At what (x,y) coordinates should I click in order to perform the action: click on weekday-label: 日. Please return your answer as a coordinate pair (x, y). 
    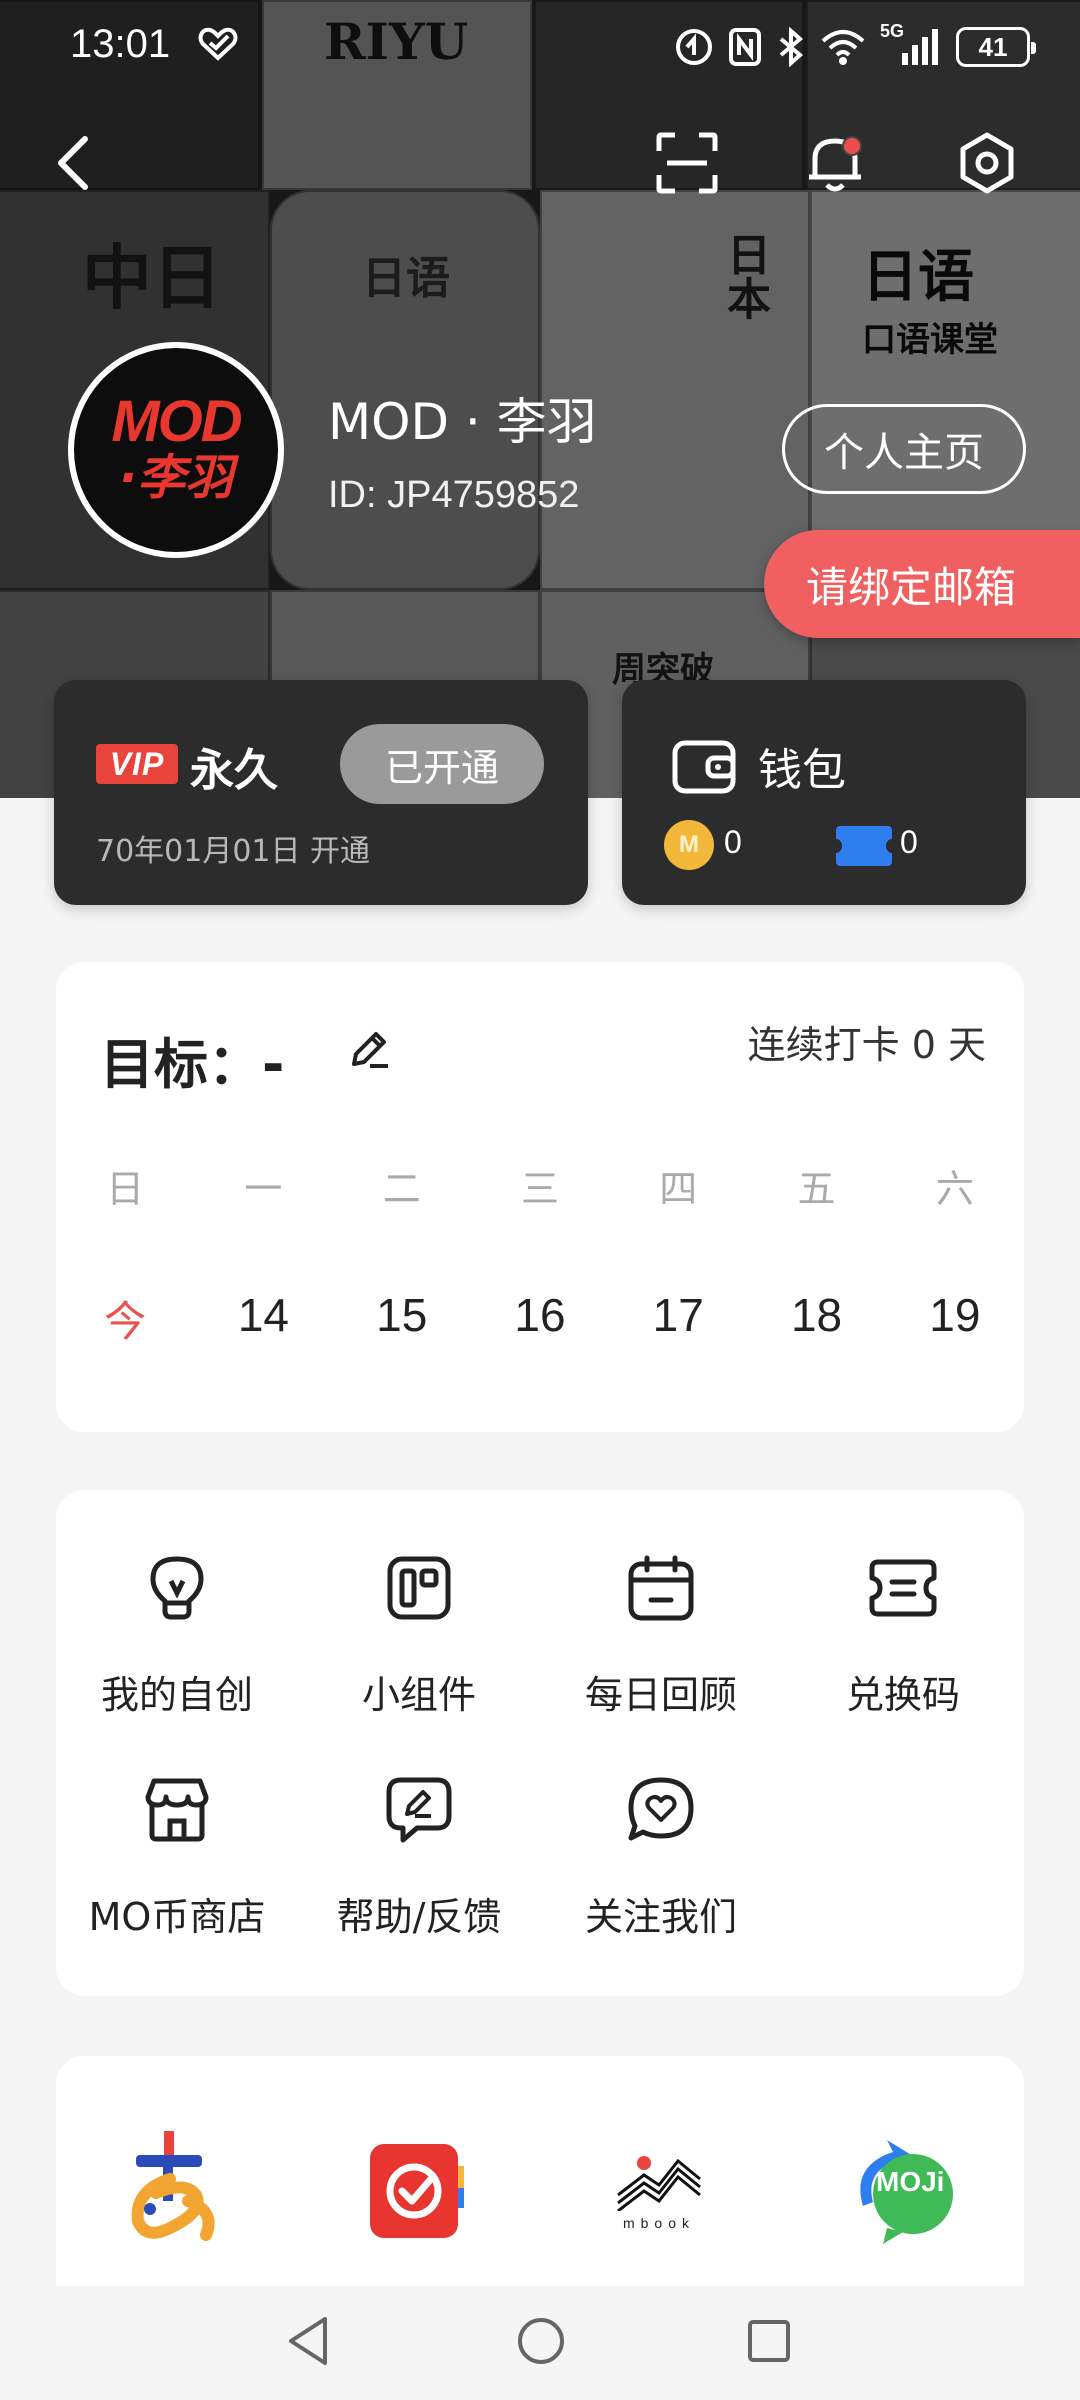
    Looking at the image, I should click on (125, 1189).